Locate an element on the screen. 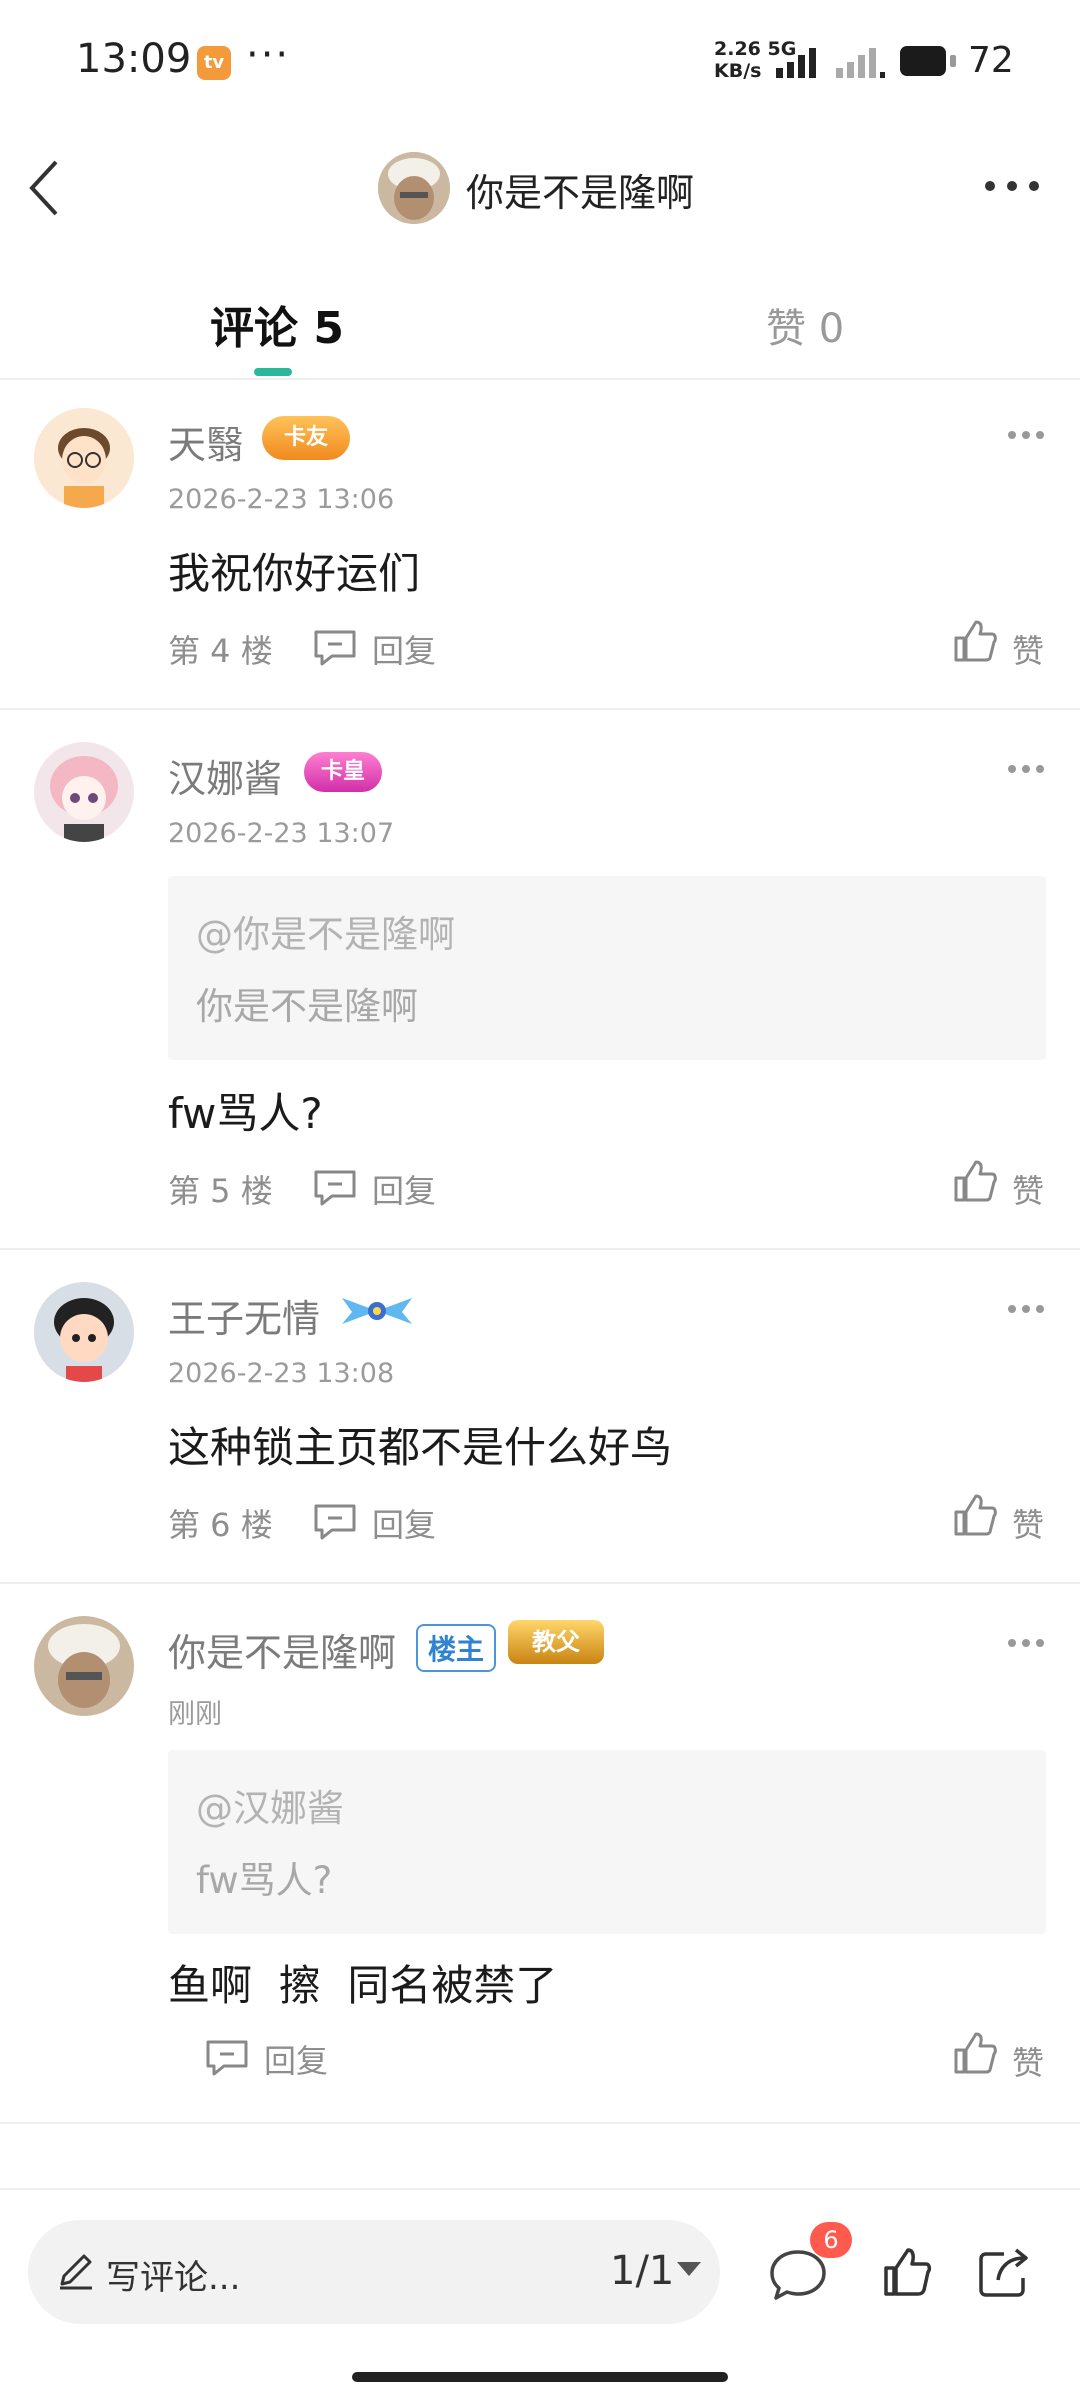 The width and height of the screenshot is (1080, 2400). floor-number: 第 4 楼 is located at coordinates (220, 651).